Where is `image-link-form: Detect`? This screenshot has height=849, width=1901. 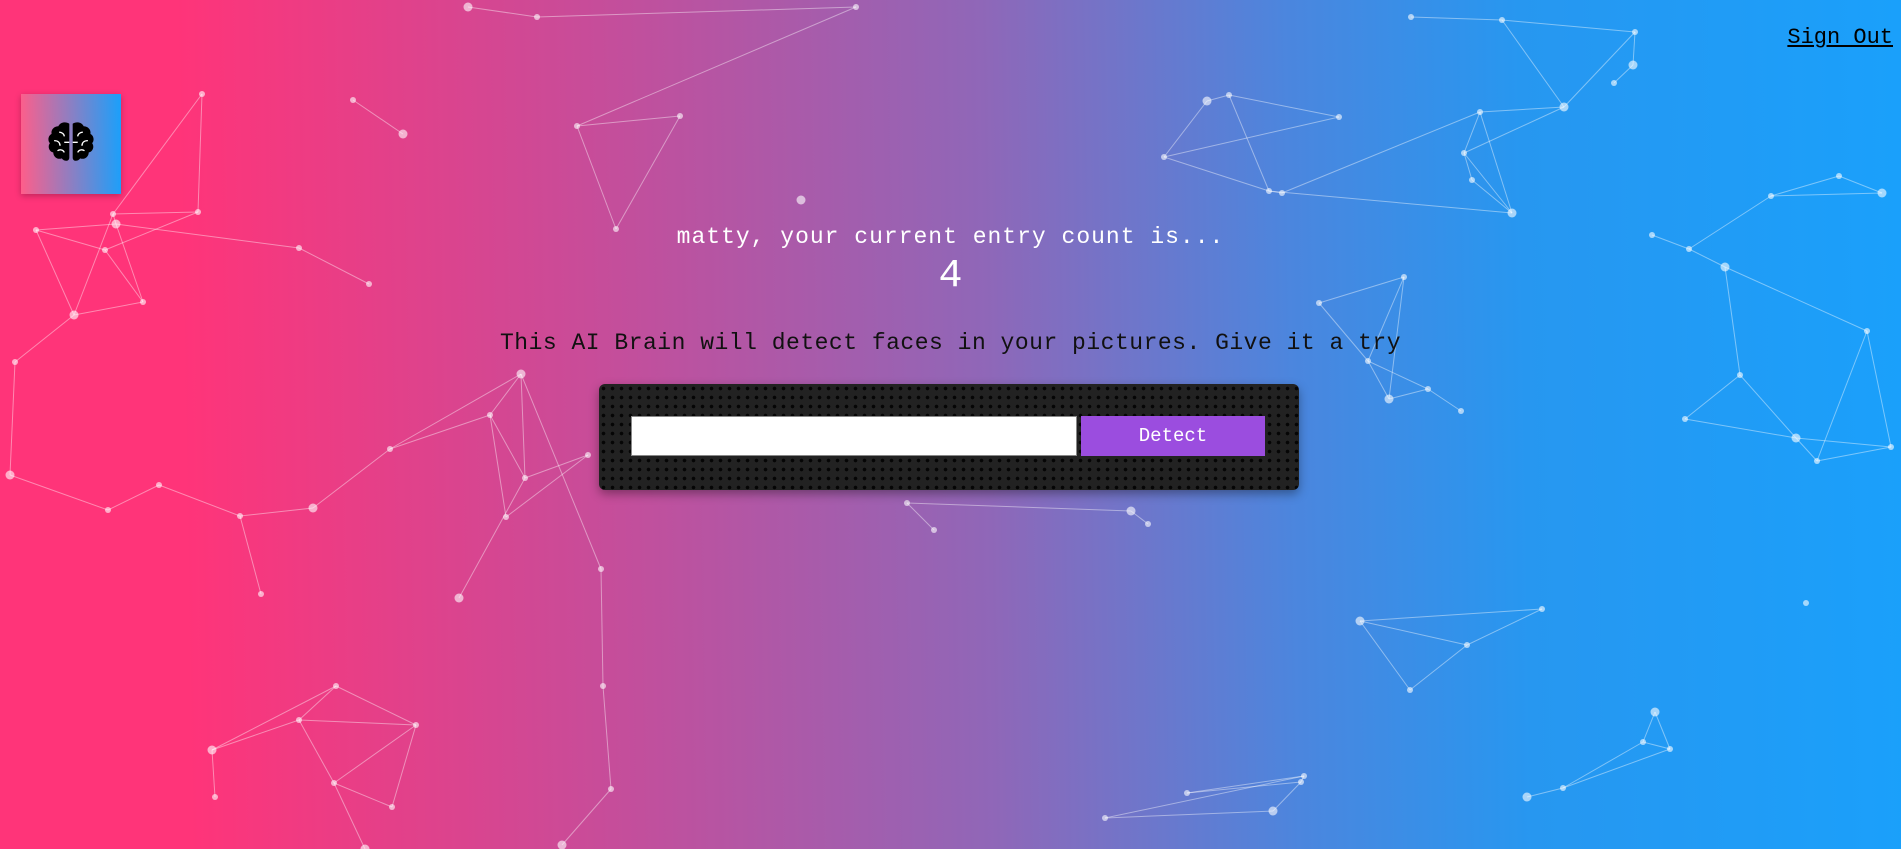 image-link-form: Detect is located at coordinates (949, 437).